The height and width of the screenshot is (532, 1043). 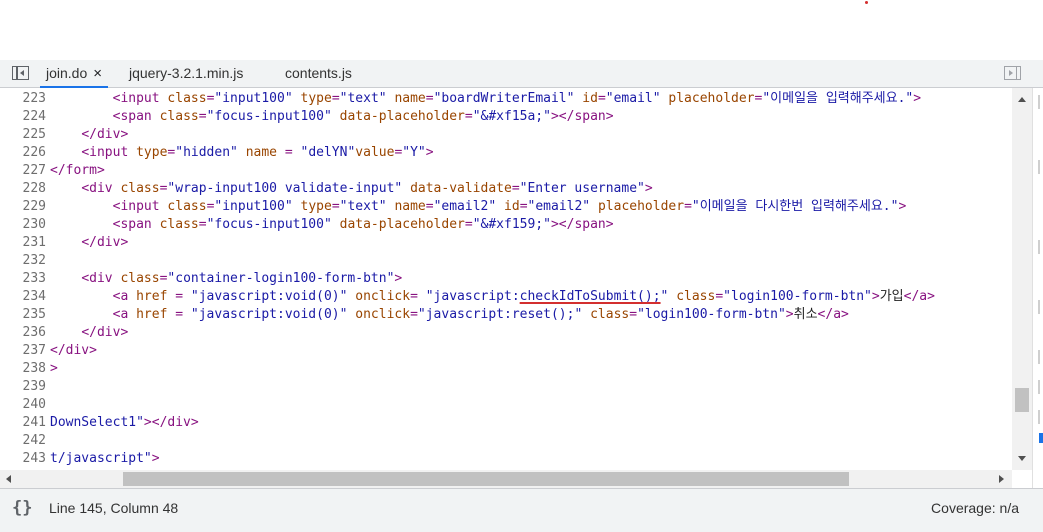 I want to click on tab-label: contents.js, so click(x=318, y=73).